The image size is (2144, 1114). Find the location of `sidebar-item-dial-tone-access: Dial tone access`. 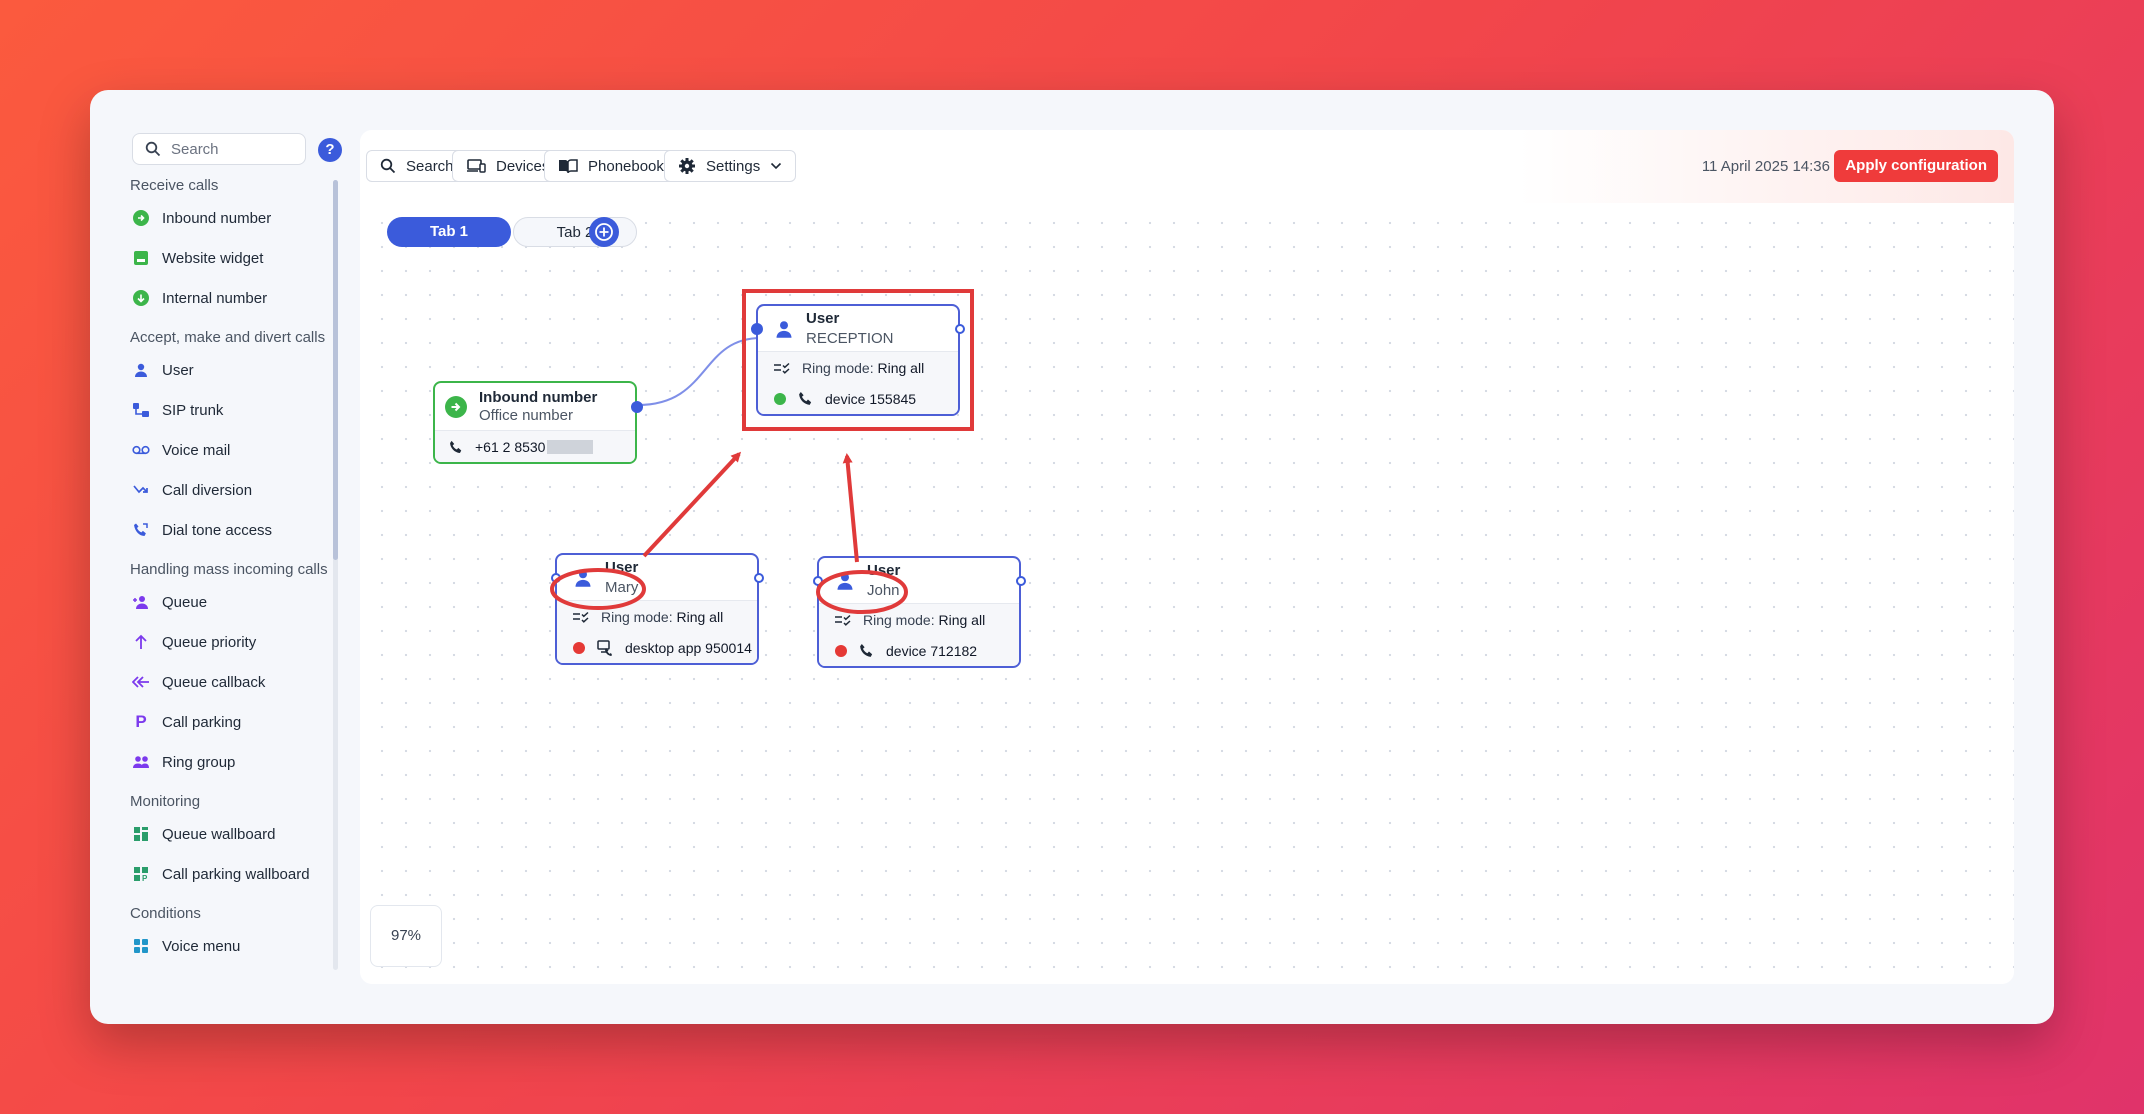

sidebar-item-dial-tone-access: Dial tone access is located at coordinates (230, 530).